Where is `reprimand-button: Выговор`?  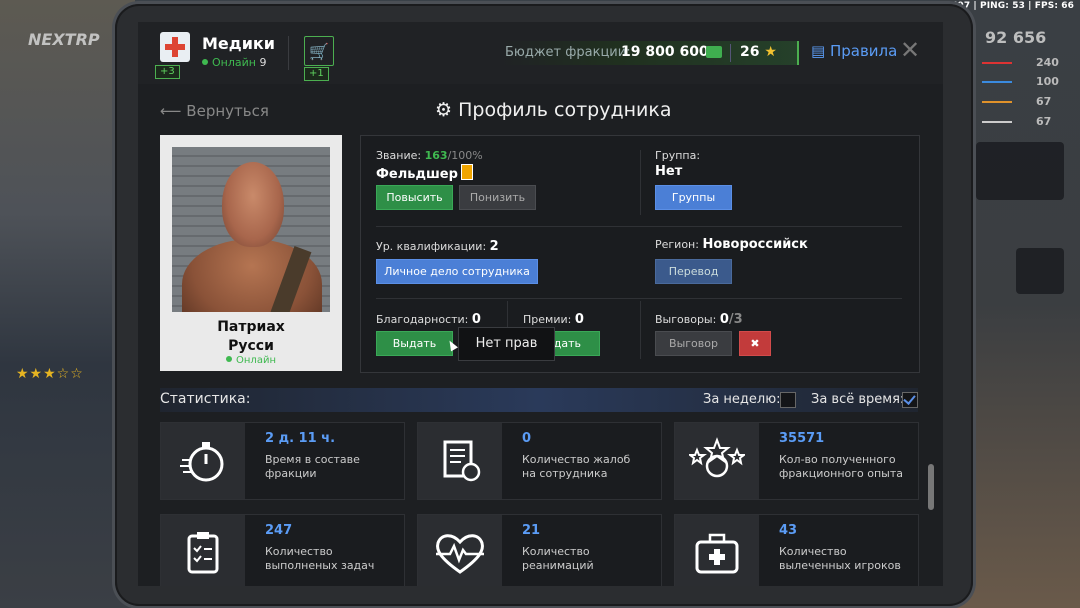
reprimand-button: Выговор is located at coordinates (693, 343).